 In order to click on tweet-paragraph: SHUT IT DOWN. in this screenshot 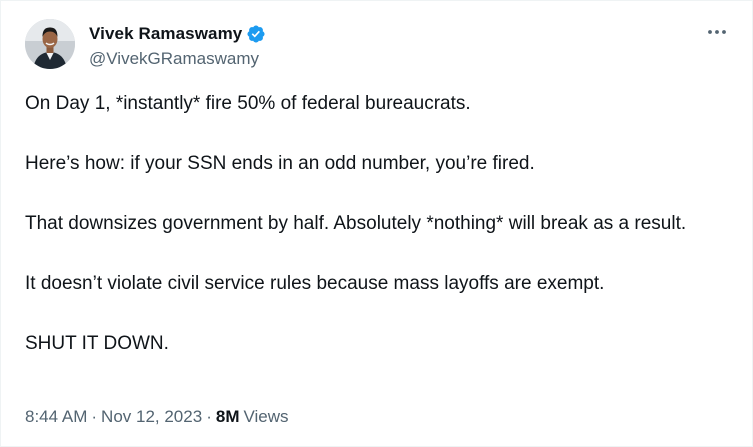, I will do `click(97, 343)`.